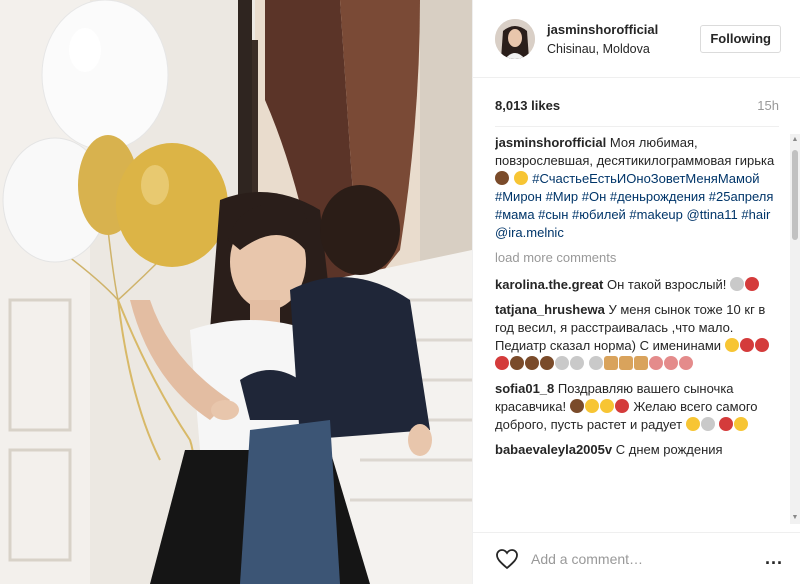 Image resolution: width=800 pixels, height=584 pixels. Describe the element at coordinates (768, 105) in the screenshot. I see `post-time: 15h` at that location.